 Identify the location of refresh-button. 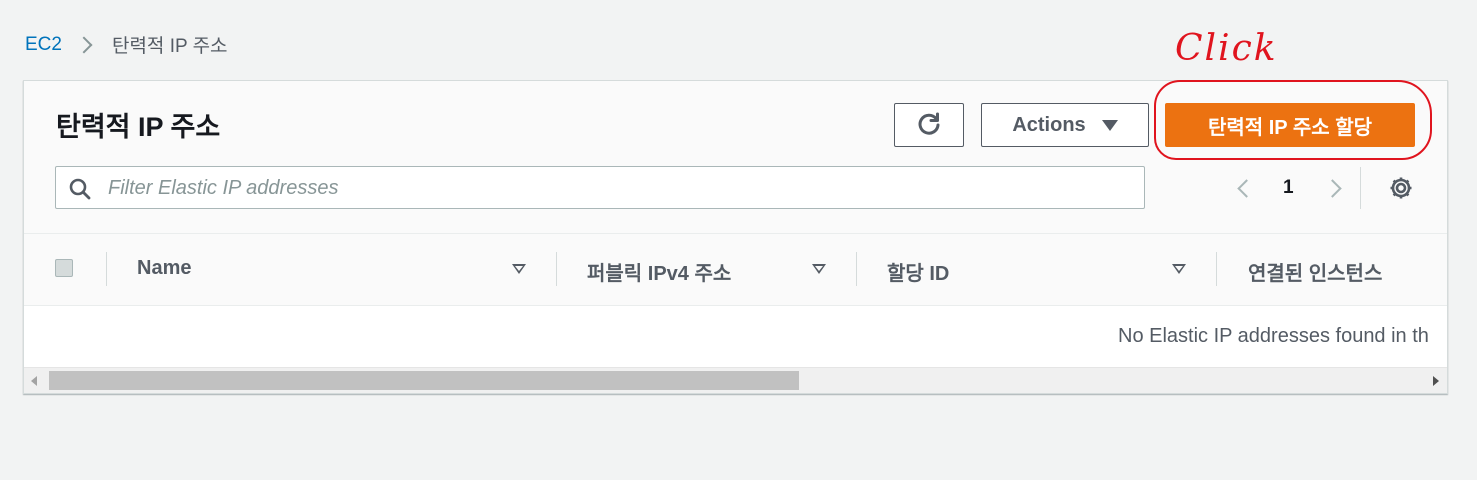
(929, 125).